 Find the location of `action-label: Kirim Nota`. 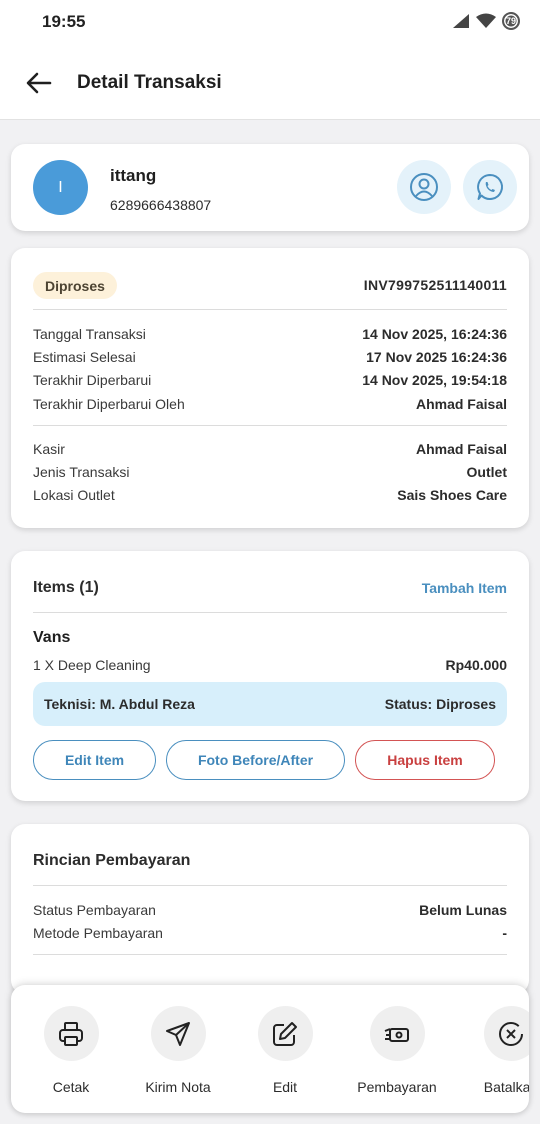

action-label: Kirim Nota is located at coordinates (178, 1087).